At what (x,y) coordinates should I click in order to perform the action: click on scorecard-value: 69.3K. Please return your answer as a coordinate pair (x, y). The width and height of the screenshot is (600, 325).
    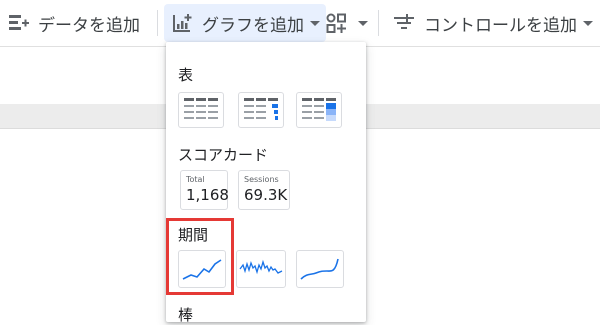
    Looking at the image, I should click on (266, 195).